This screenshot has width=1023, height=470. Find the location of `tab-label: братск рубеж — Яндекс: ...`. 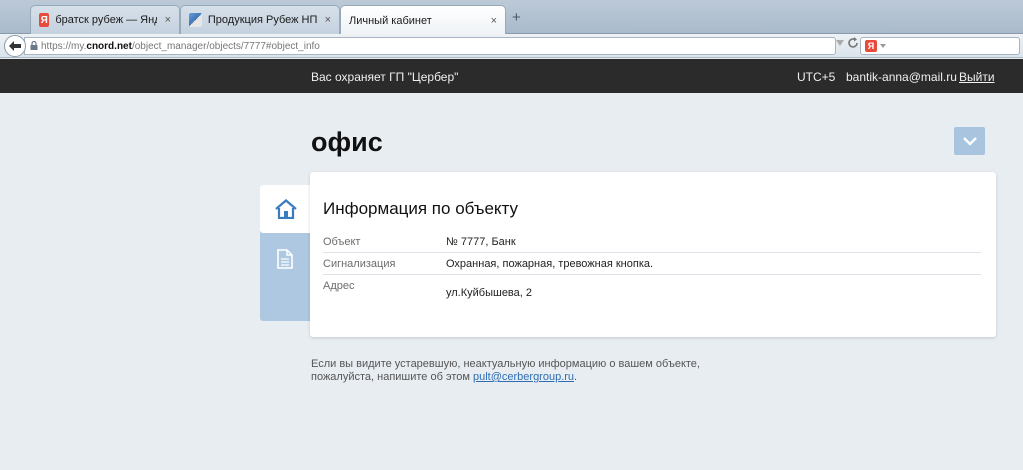

tab-label: братск рубеж — Яндекс: ... is located at coordinates (105, 20).